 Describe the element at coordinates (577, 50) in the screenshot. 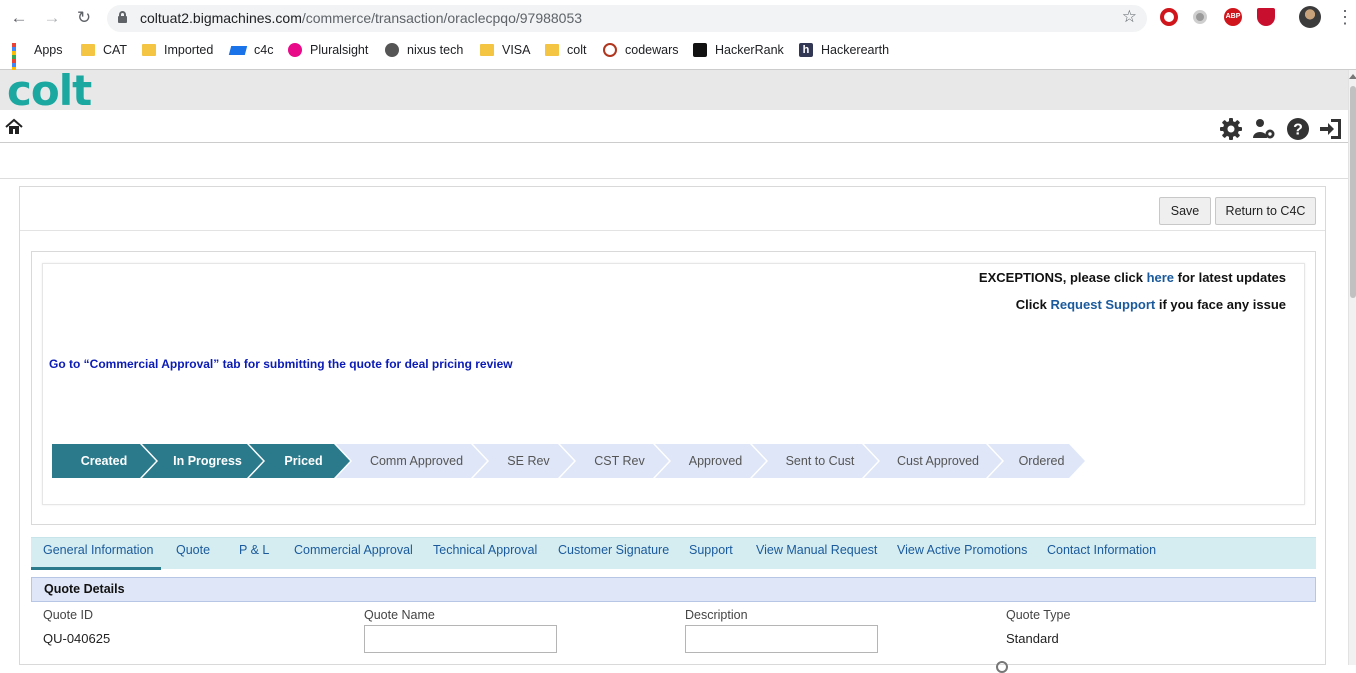

I see `bookmark-label: colt` at that location.